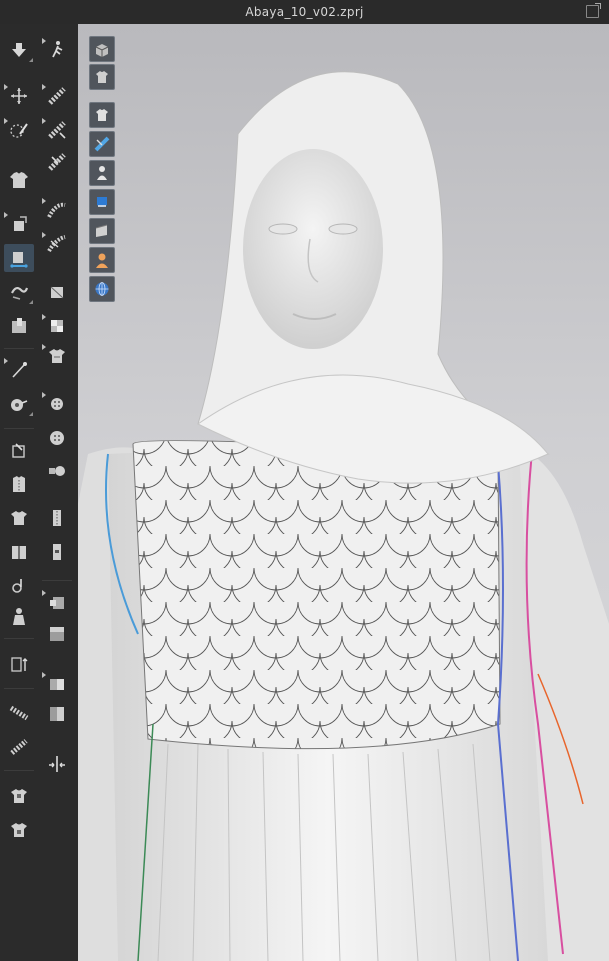 The height and width of the screenshot is (961, 609). What do you see at coordinates (19, 224) in the screenshot?
I see `tack-icon` at bounding box center [19, 224].